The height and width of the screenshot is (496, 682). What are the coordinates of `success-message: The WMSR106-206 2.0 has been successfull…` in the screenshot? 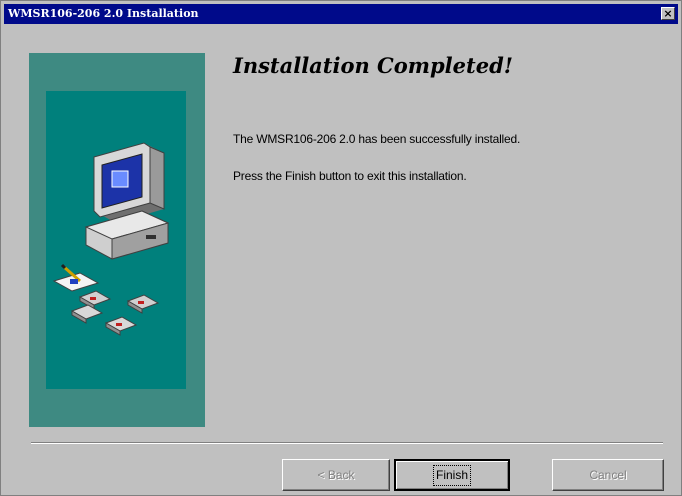 It's located at (377, 139).